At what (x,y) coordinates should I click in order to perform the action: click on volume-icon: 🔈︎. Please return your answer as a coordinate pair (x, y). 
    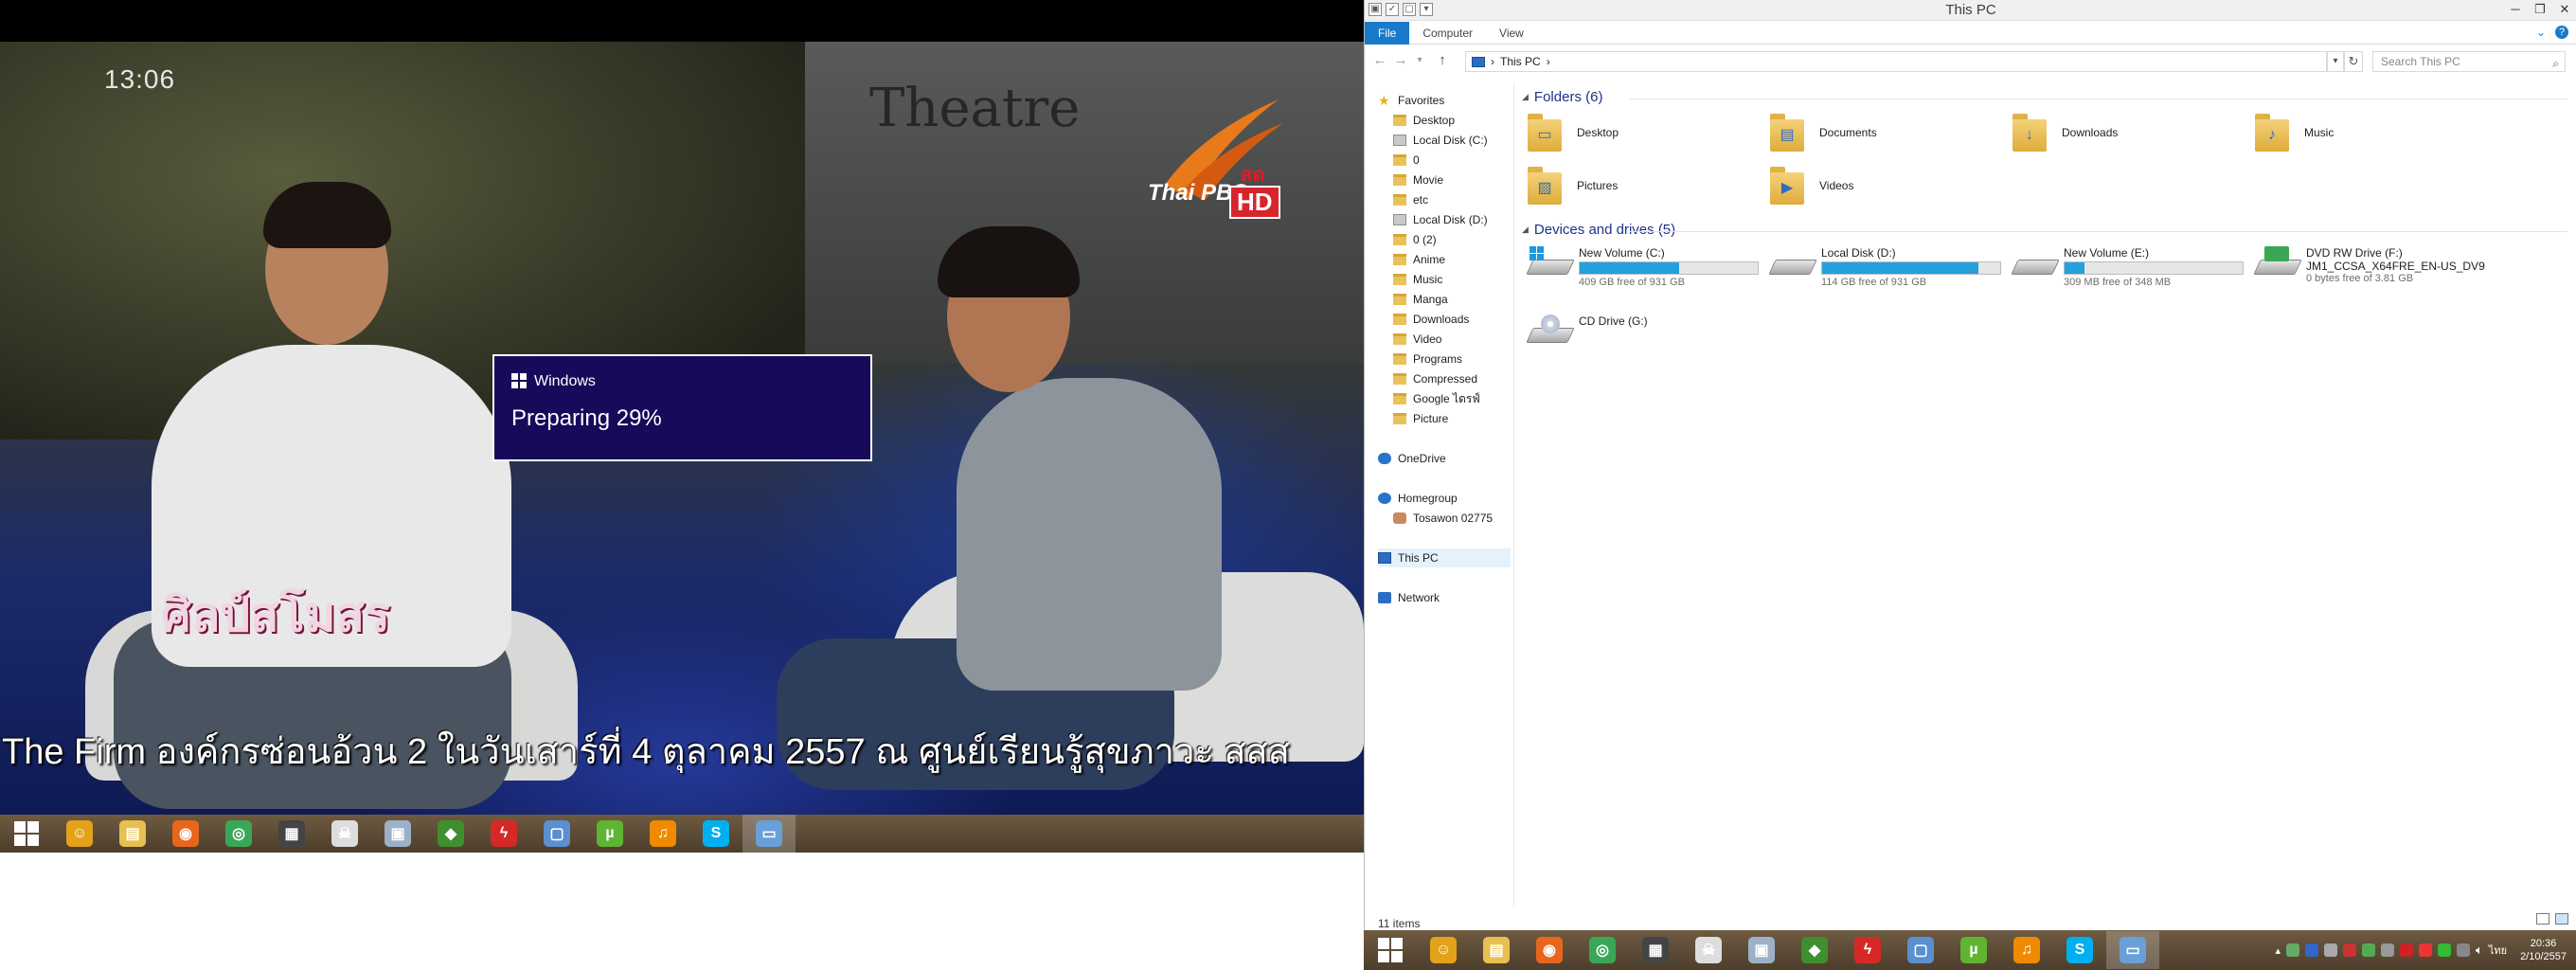
    Looking at the image, I should click on (2479, 951).